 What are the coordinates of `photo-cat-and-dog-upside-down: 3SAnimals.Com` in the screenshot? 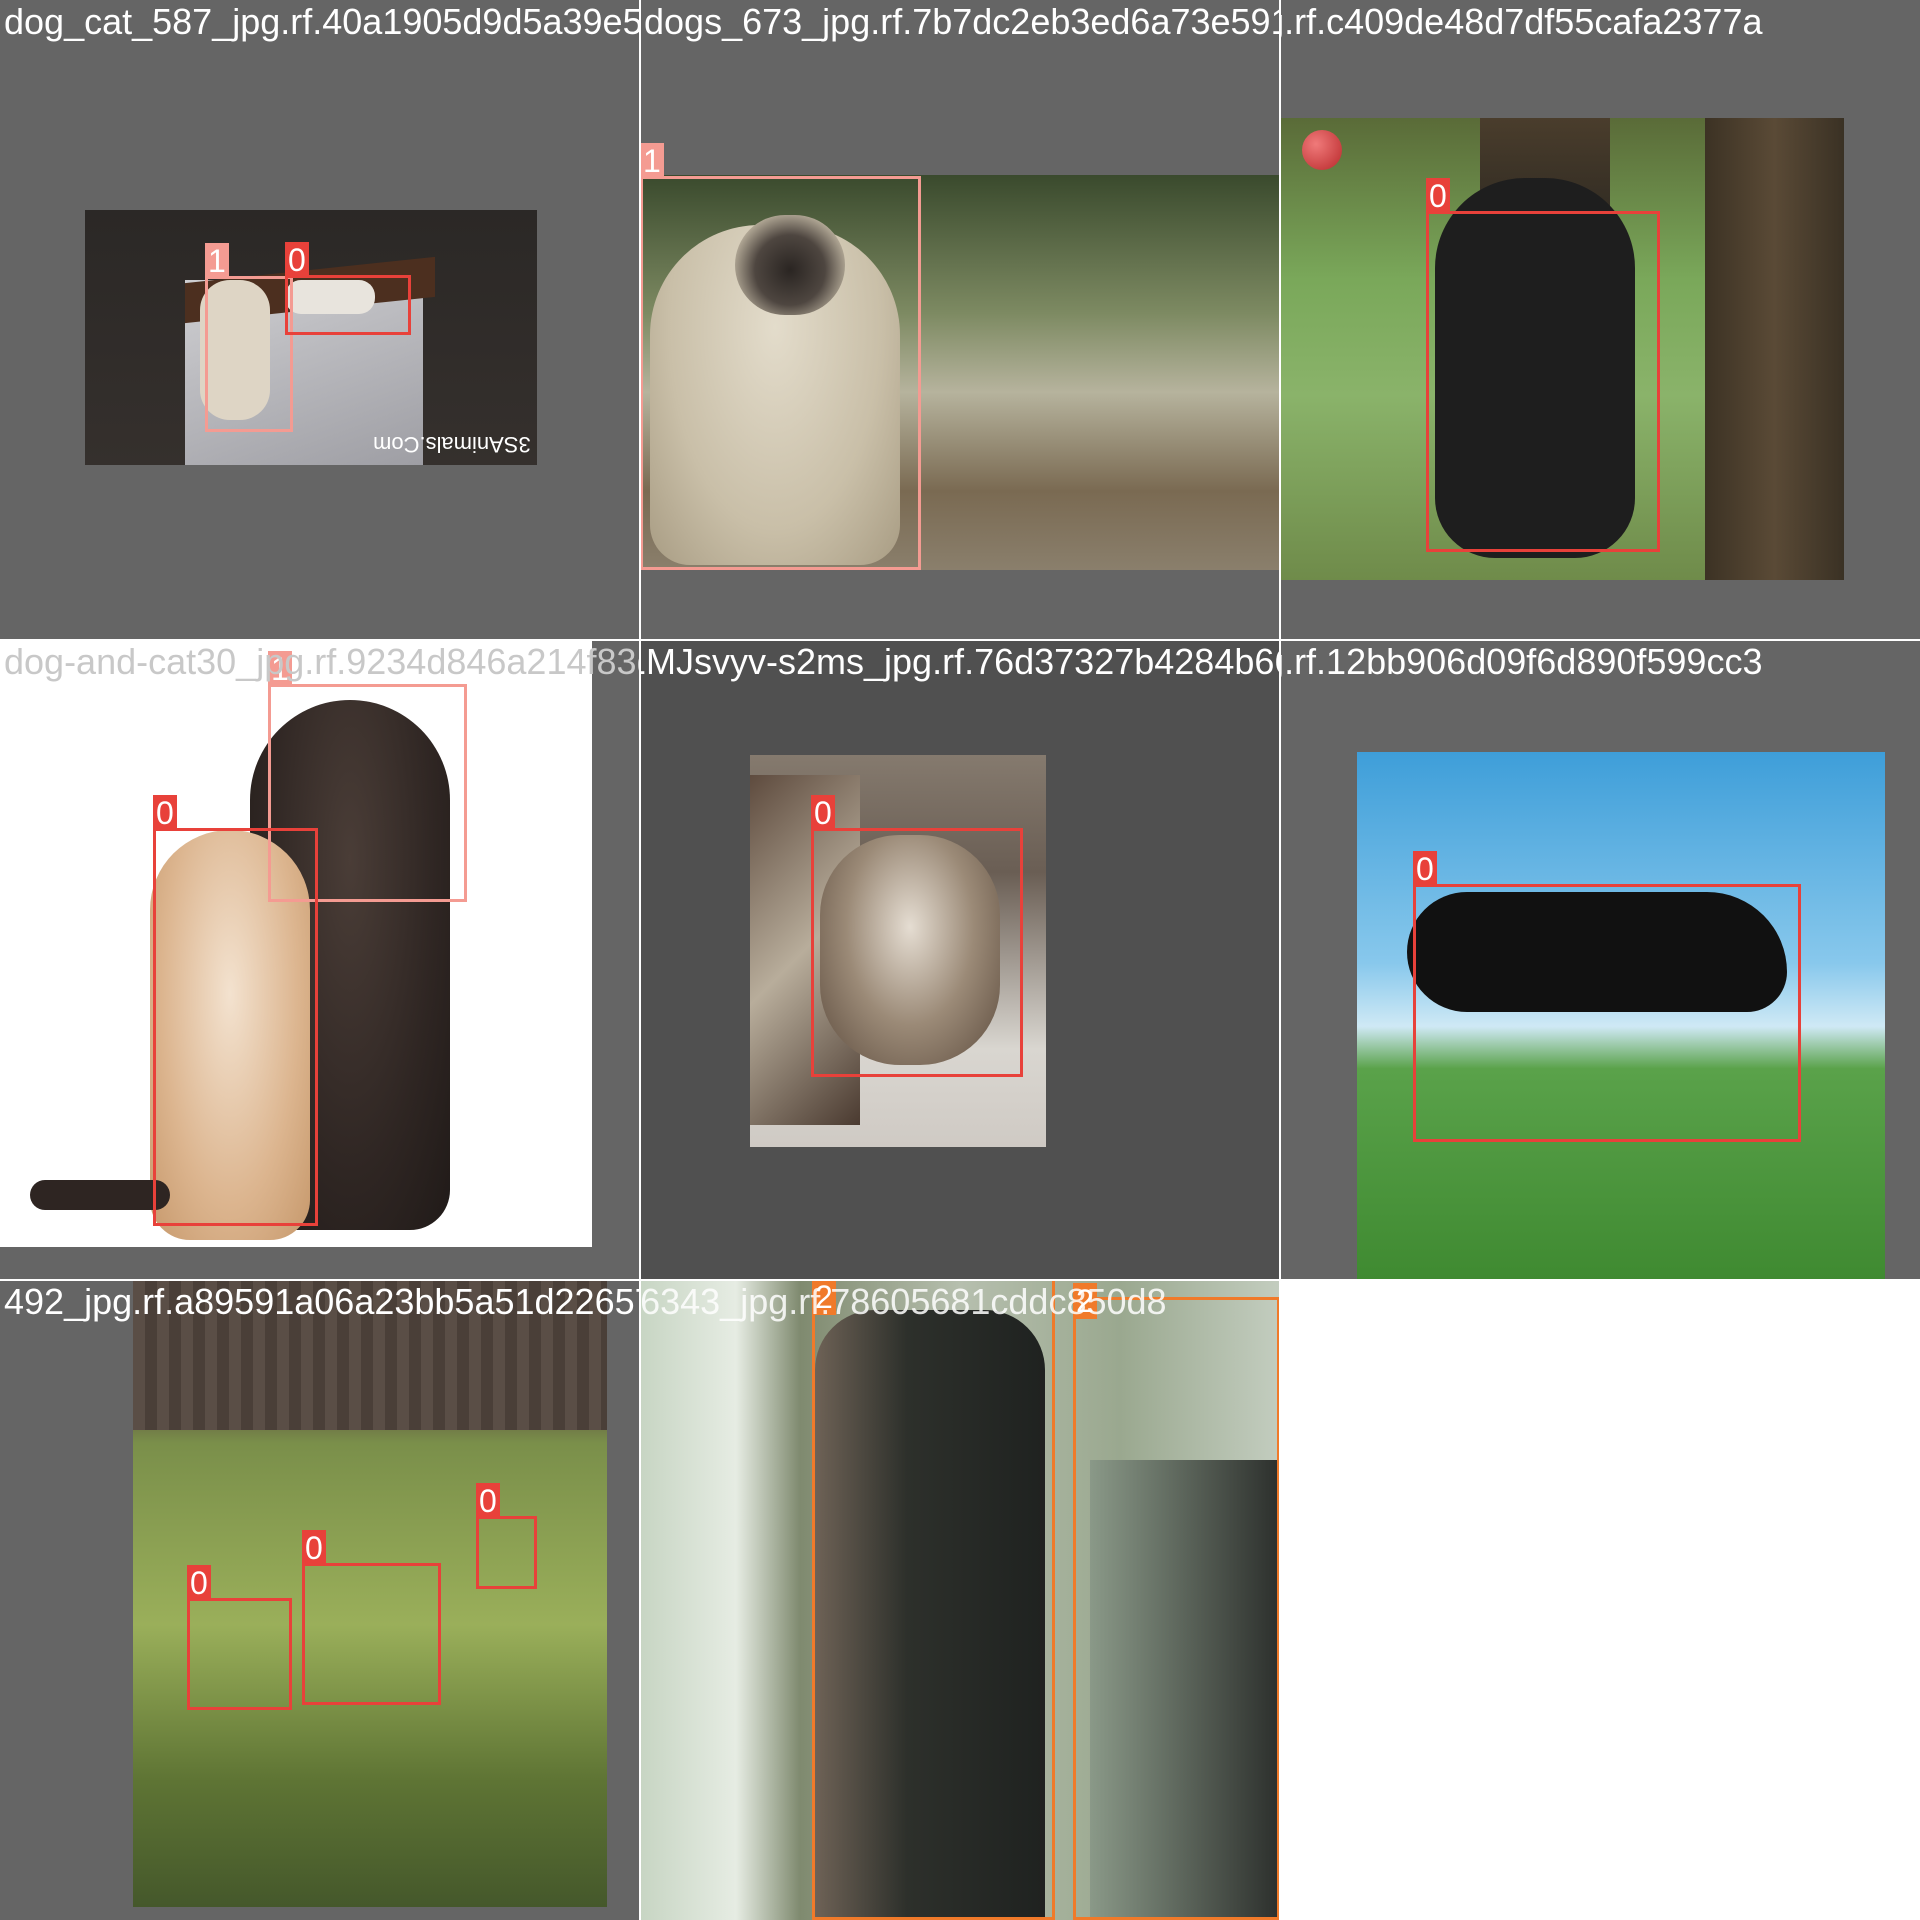 It's located at (311, 337).